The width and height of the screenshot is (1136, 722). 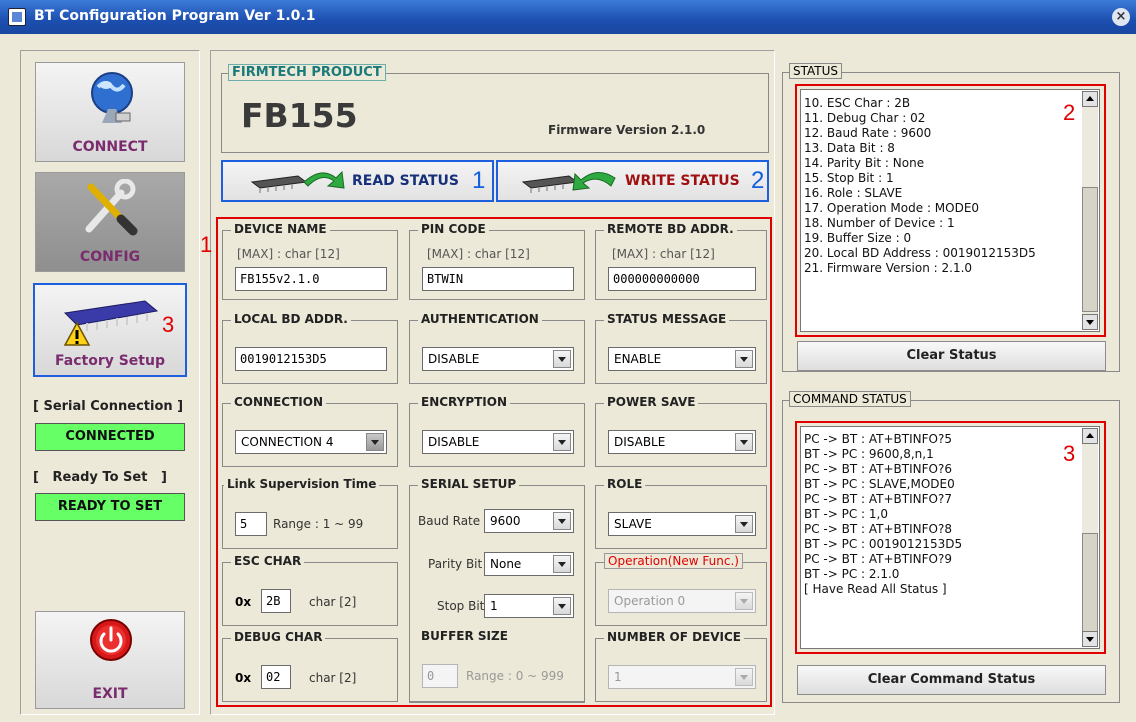 What do you see at coordinates (498, 359) in the screenshot?
I see `authentication-select: DISABLE` at bounding box center [498, 359].